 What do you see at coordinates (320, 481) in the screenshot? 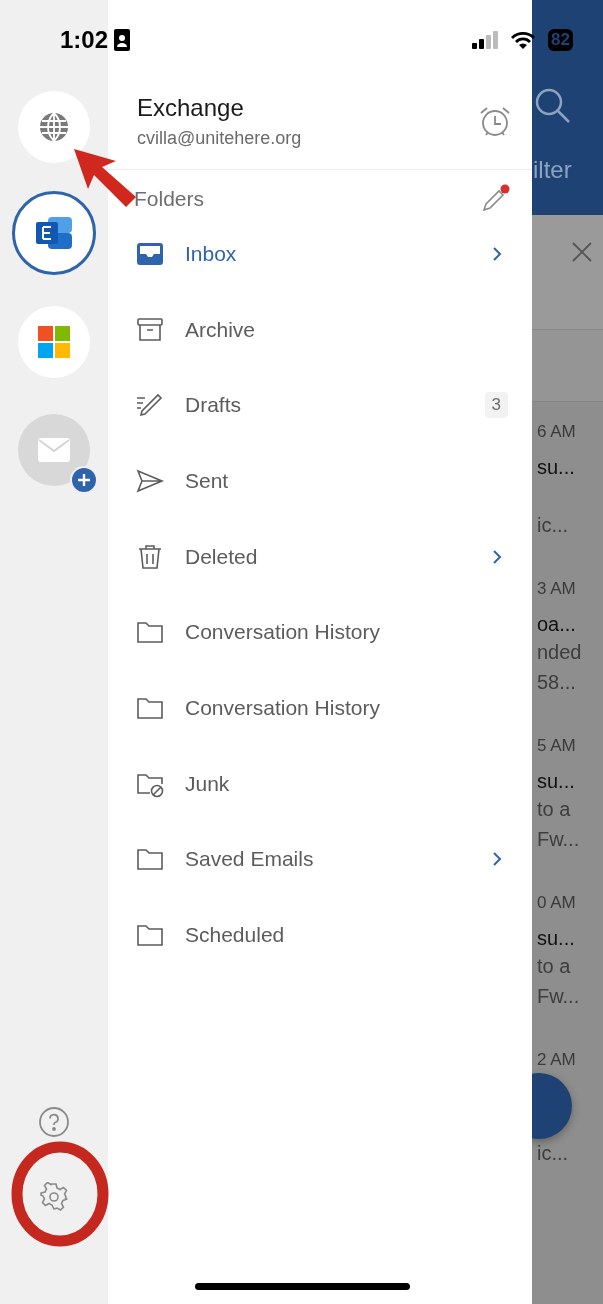
I see `folder-item: Sent` at bounding box center [320, 481].